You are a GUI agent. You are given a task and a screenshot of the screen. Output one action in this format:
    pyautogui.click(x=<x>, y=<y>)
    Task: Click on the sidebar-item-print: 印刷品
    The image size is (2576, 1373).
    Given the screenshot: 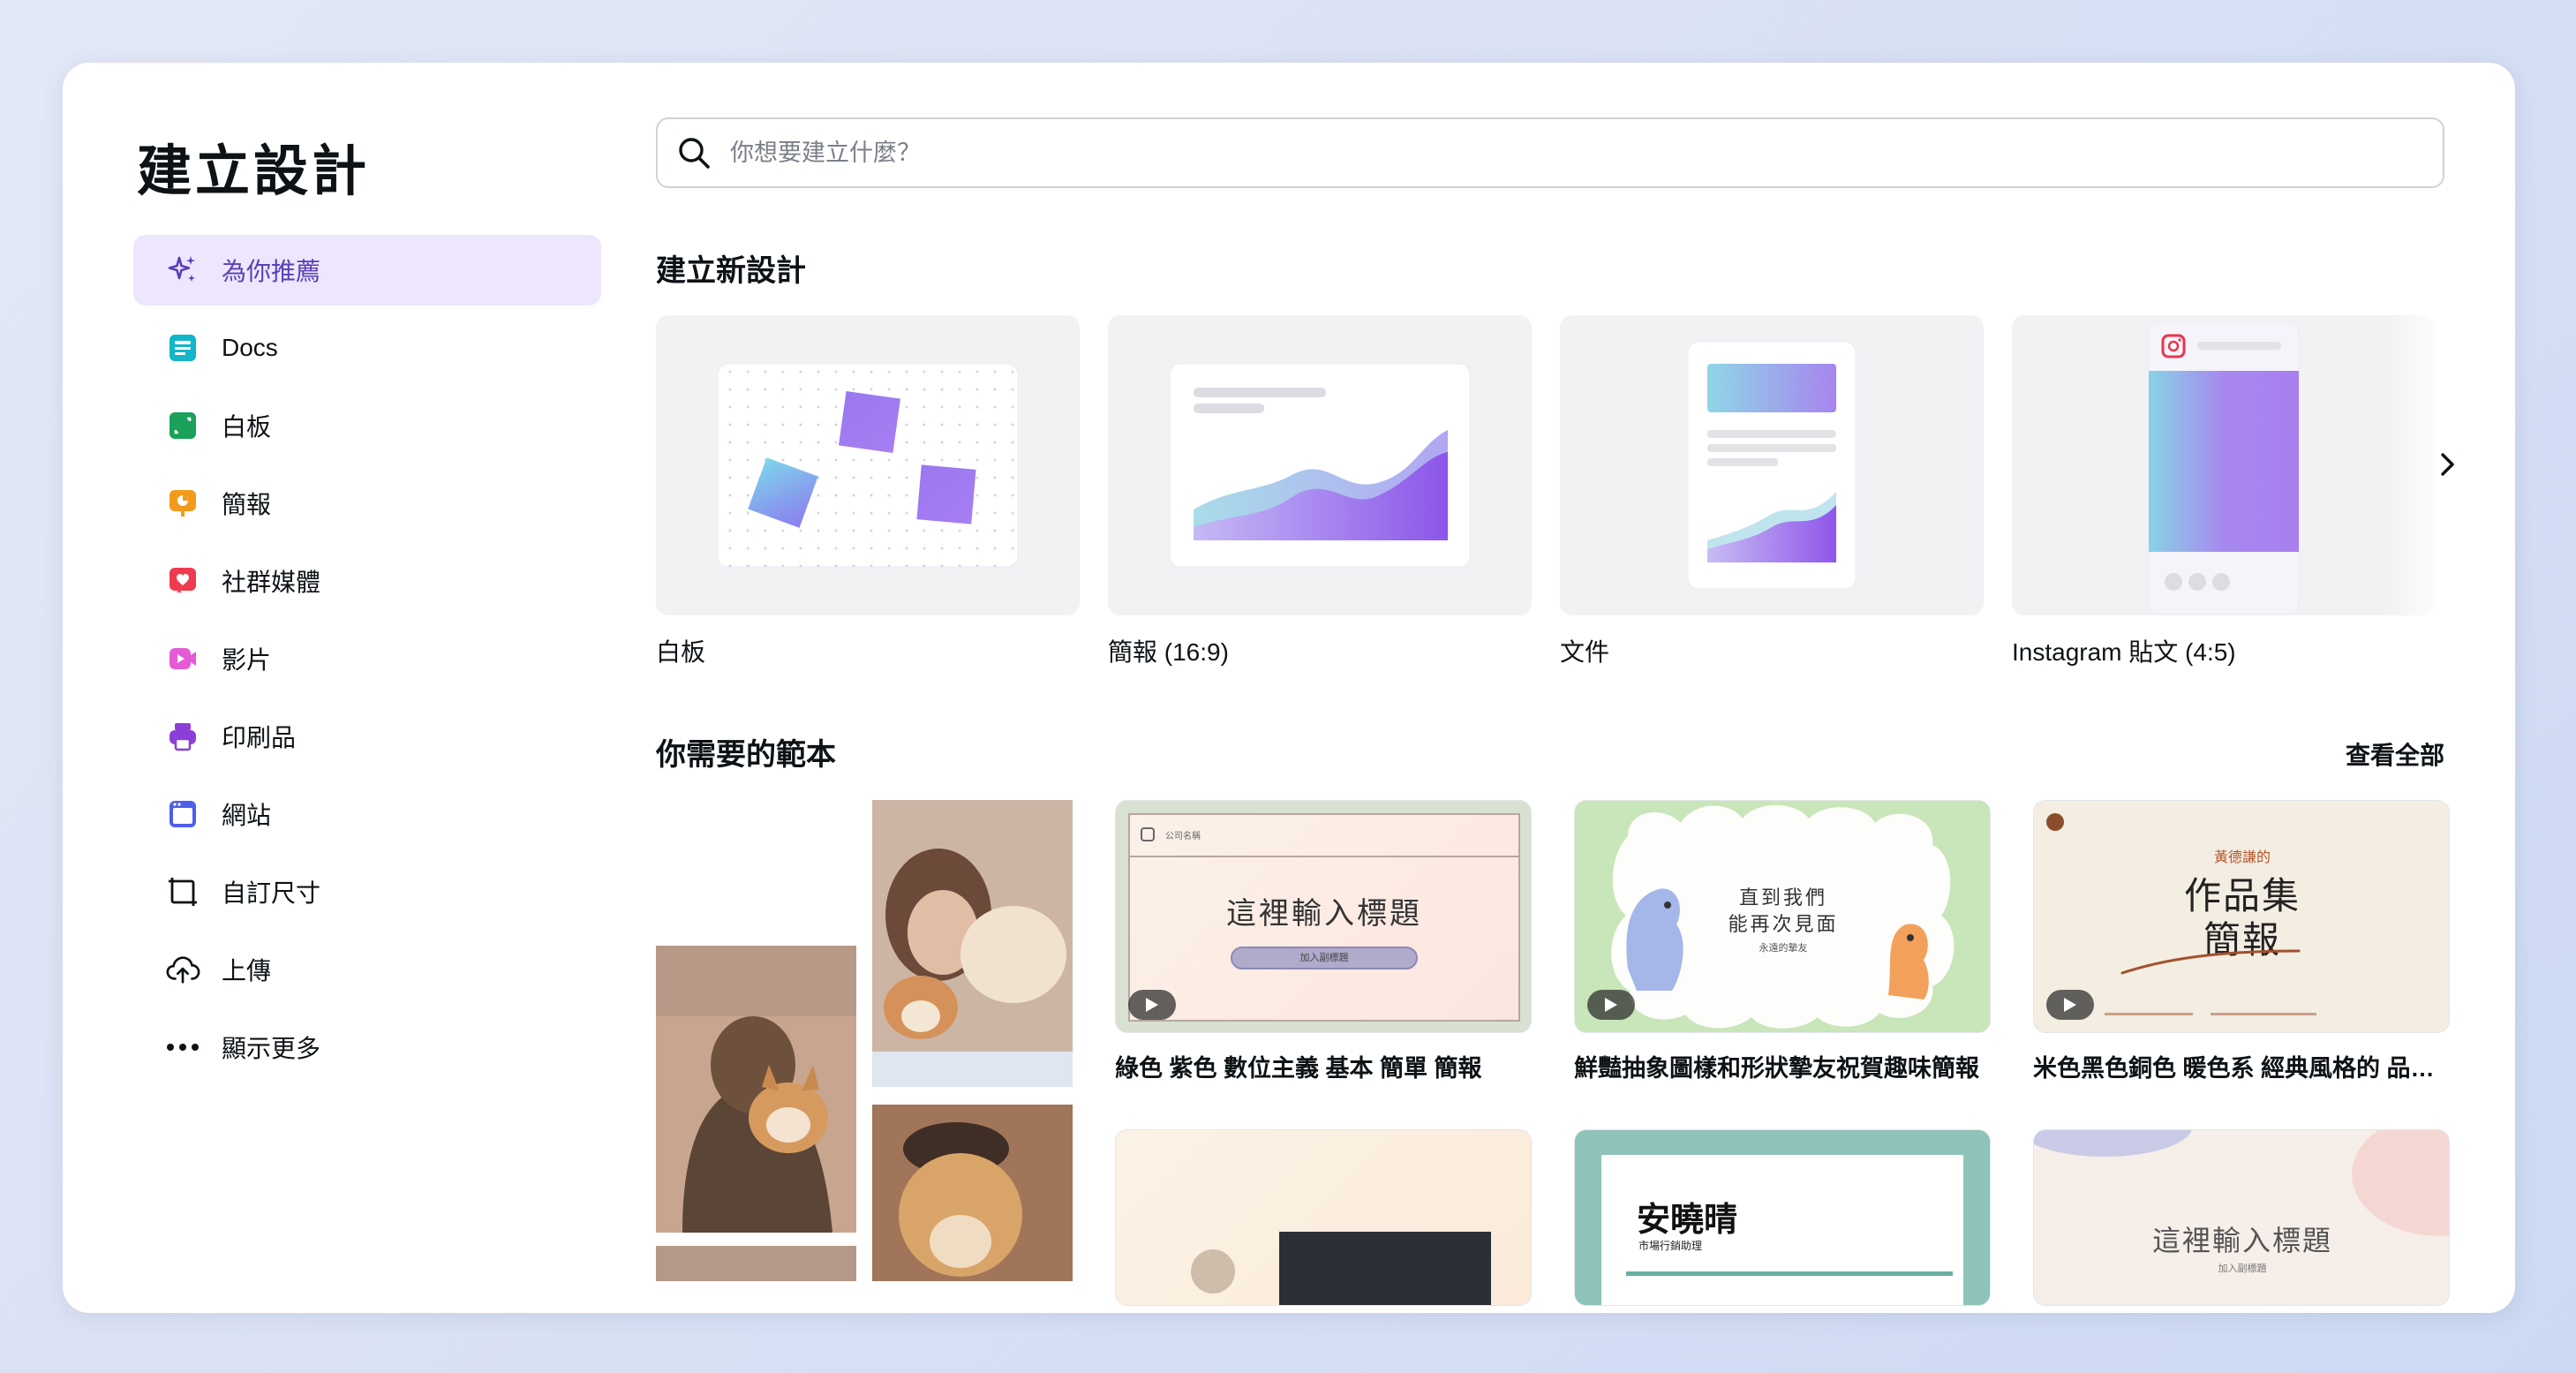 What is the action you would take?
    pyautogui.click(x=367, y=737)
    